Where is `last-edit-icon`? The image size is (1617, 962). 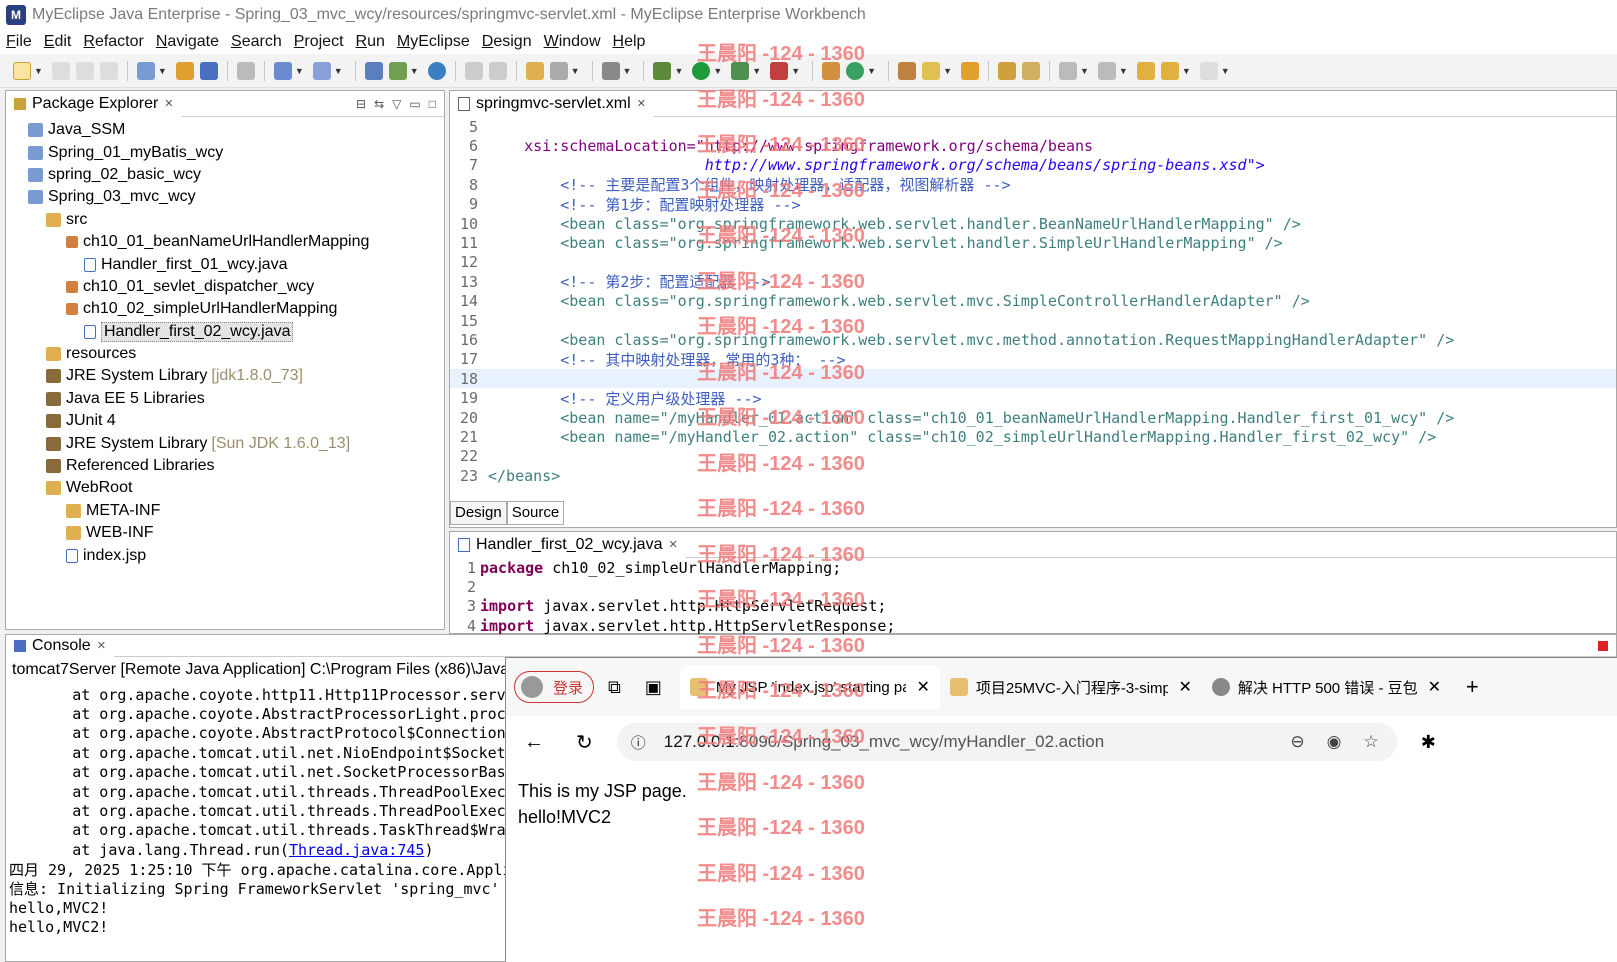
last-edit-icon is located at coordinates (1145, 70).